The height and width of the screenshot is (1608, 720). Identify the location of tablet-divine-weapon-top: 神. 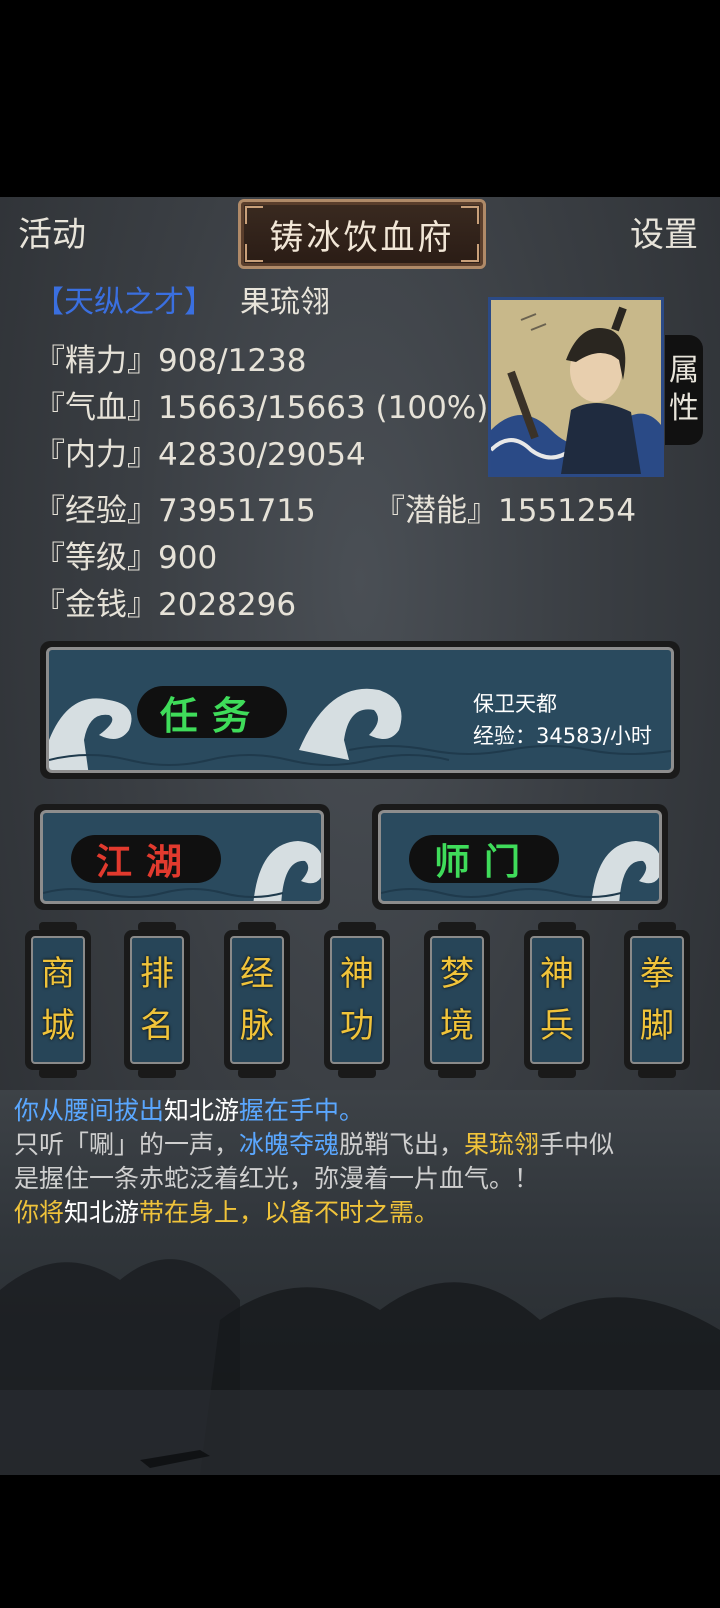
(557, 974).